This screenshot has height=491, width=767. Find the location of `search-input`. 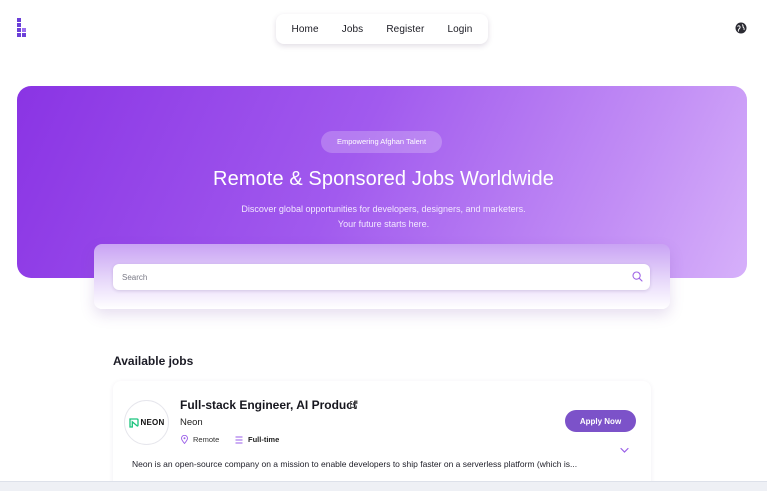

search-input is located at coordinates (372, 277).